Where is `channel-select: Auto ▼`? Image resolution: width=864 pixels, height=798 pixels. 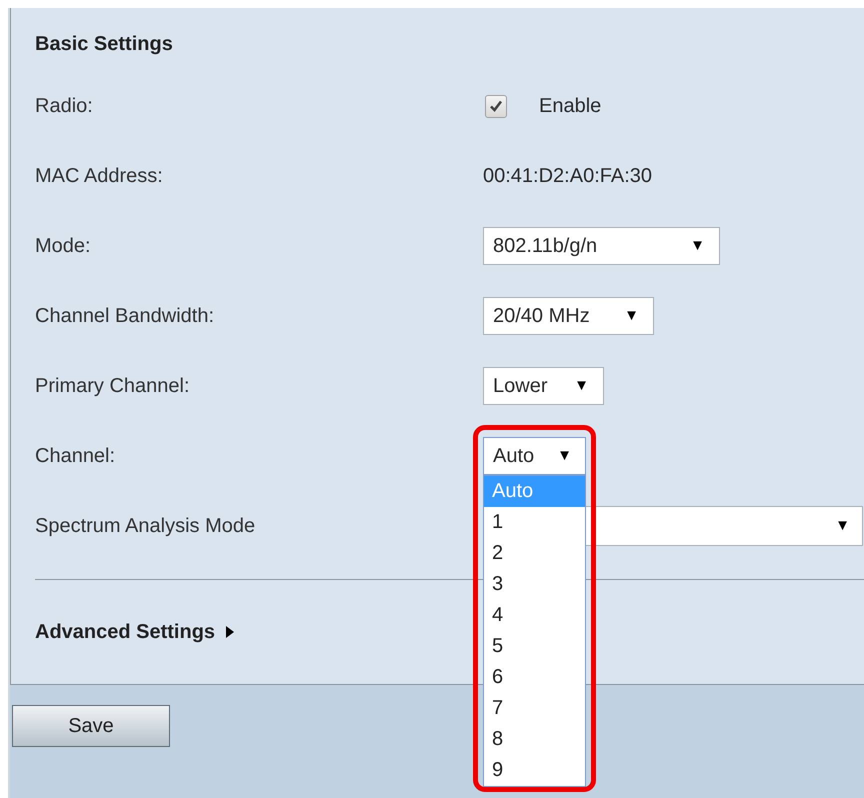
channel-select: Auto ▼ is located at coordinates (534, 456).